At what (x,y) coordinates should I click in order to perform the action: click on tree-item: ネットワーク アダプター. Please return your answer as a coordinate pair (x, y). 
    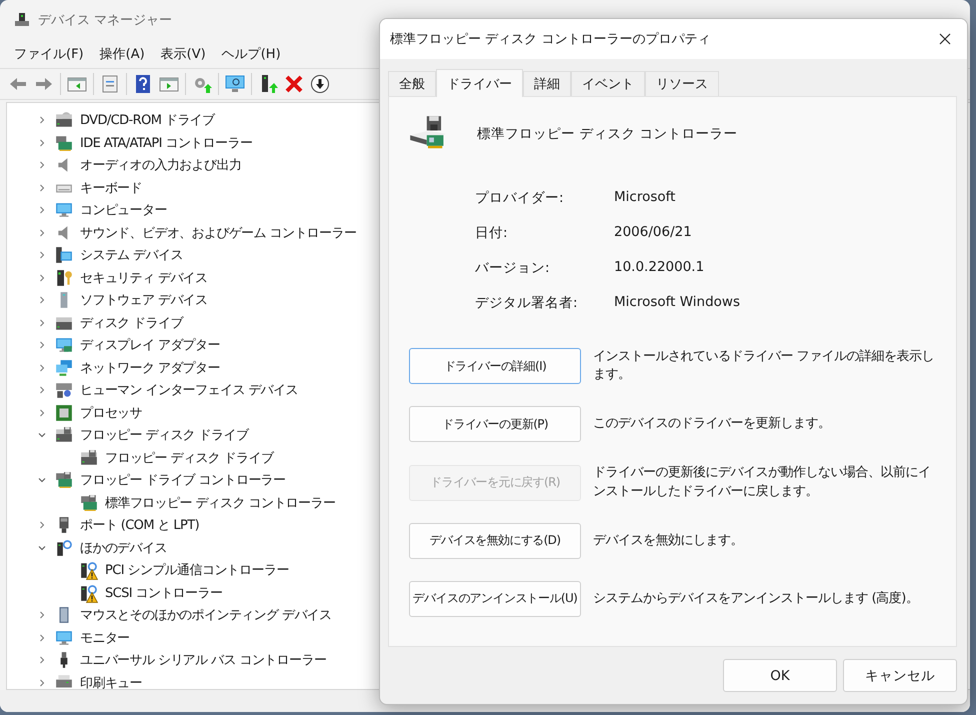
    Looking at the image, I should click on (150, 367).